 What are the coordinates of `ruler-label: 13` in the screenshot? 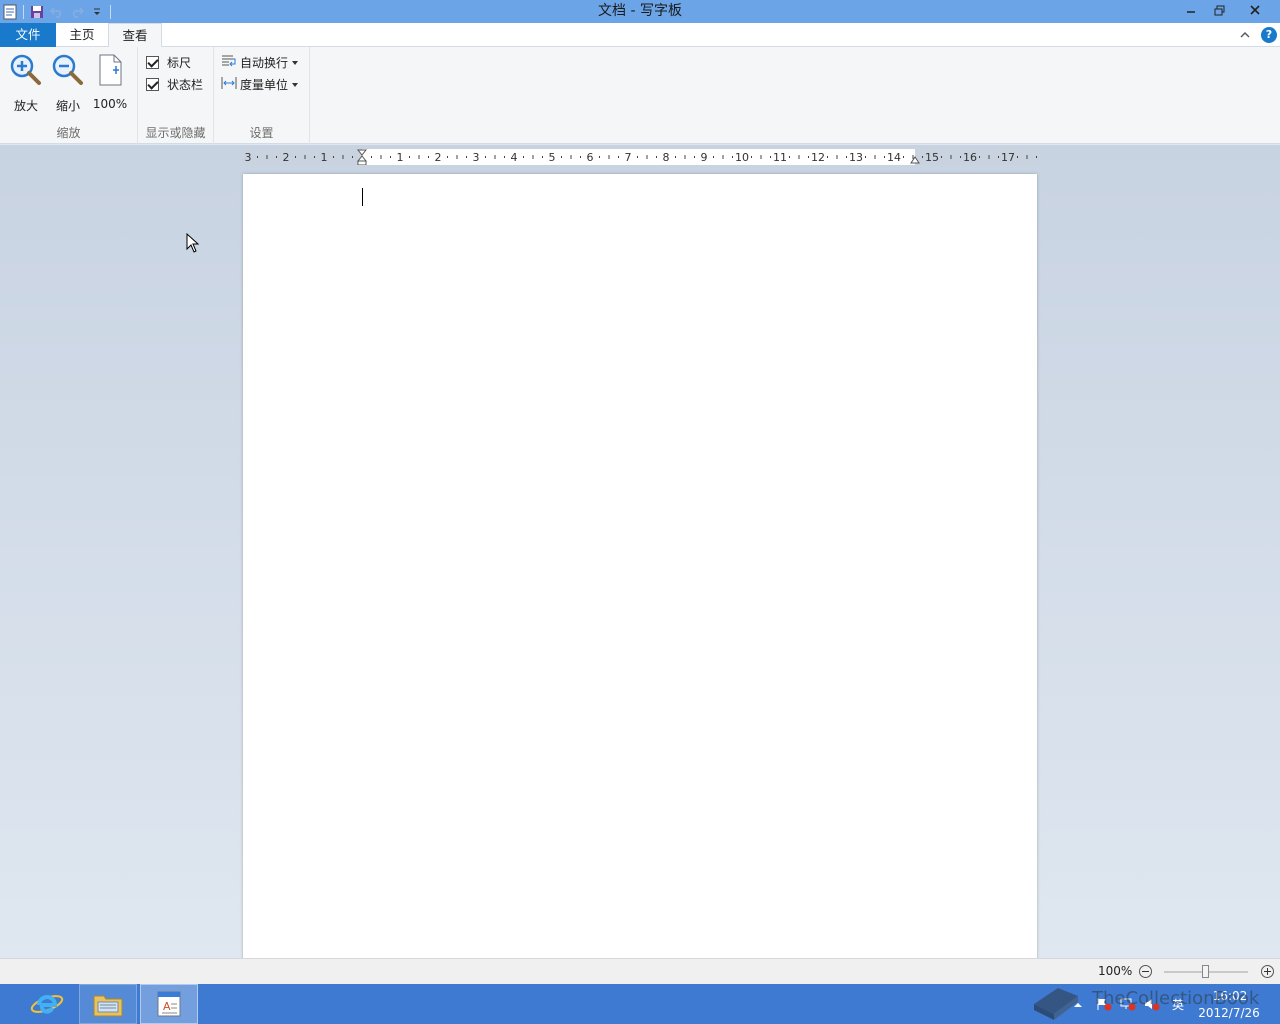 It's located at (856, 157).